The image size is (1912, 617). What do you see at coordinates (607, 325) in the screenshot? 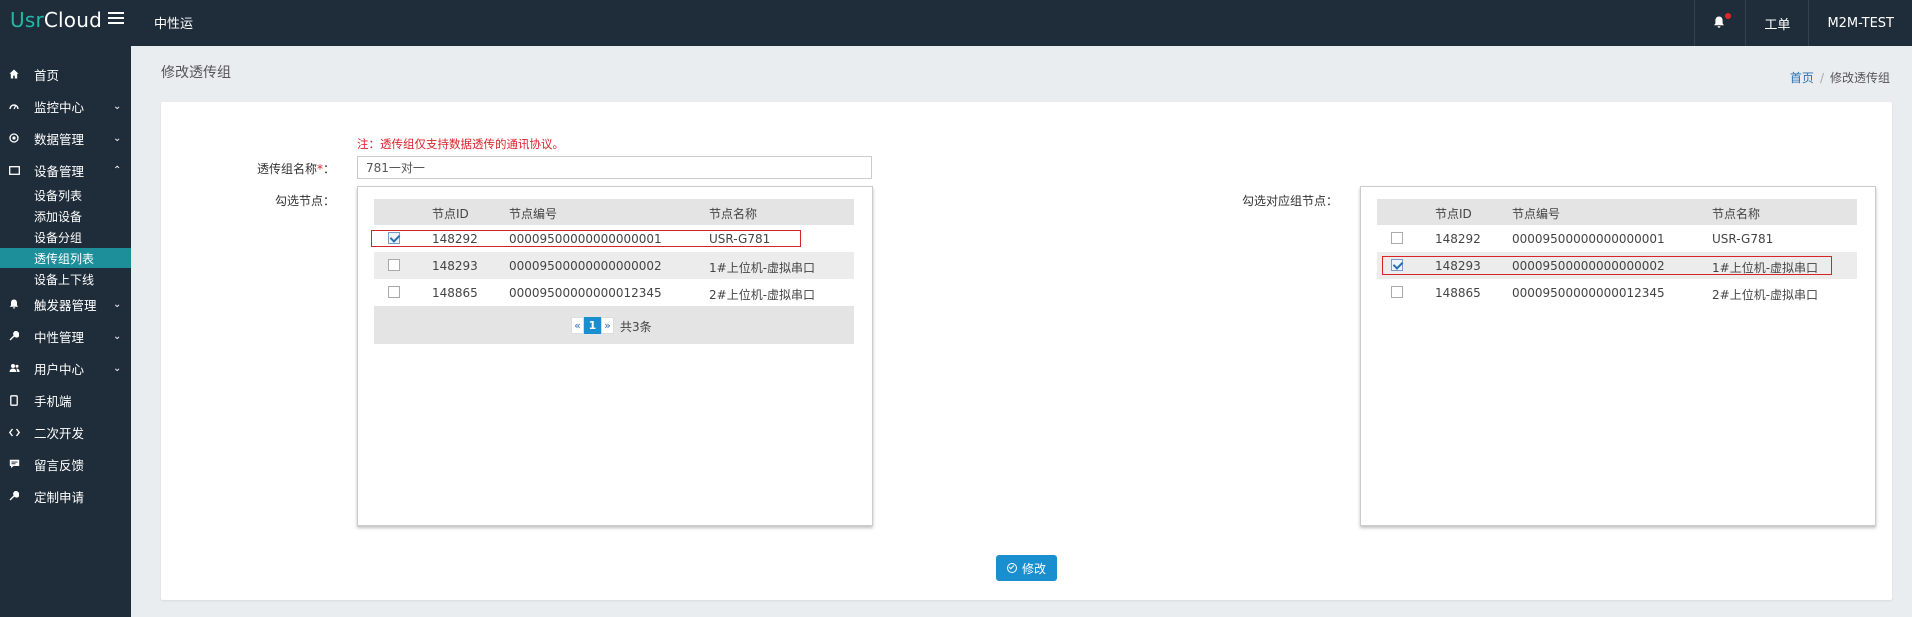
I see `pagination-next-button: »` at bounding box center [607, 325].